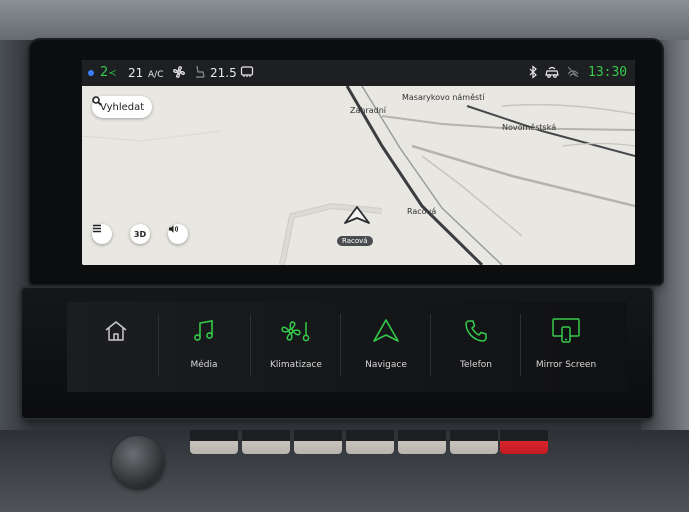 Image resolution: width=689 pixels, height=512 pixels. Describe the element at coordinates (358, 73) in the screenshot. I see `status-bar: 2≺ 21 A/C 21.5 13:30` at that location.